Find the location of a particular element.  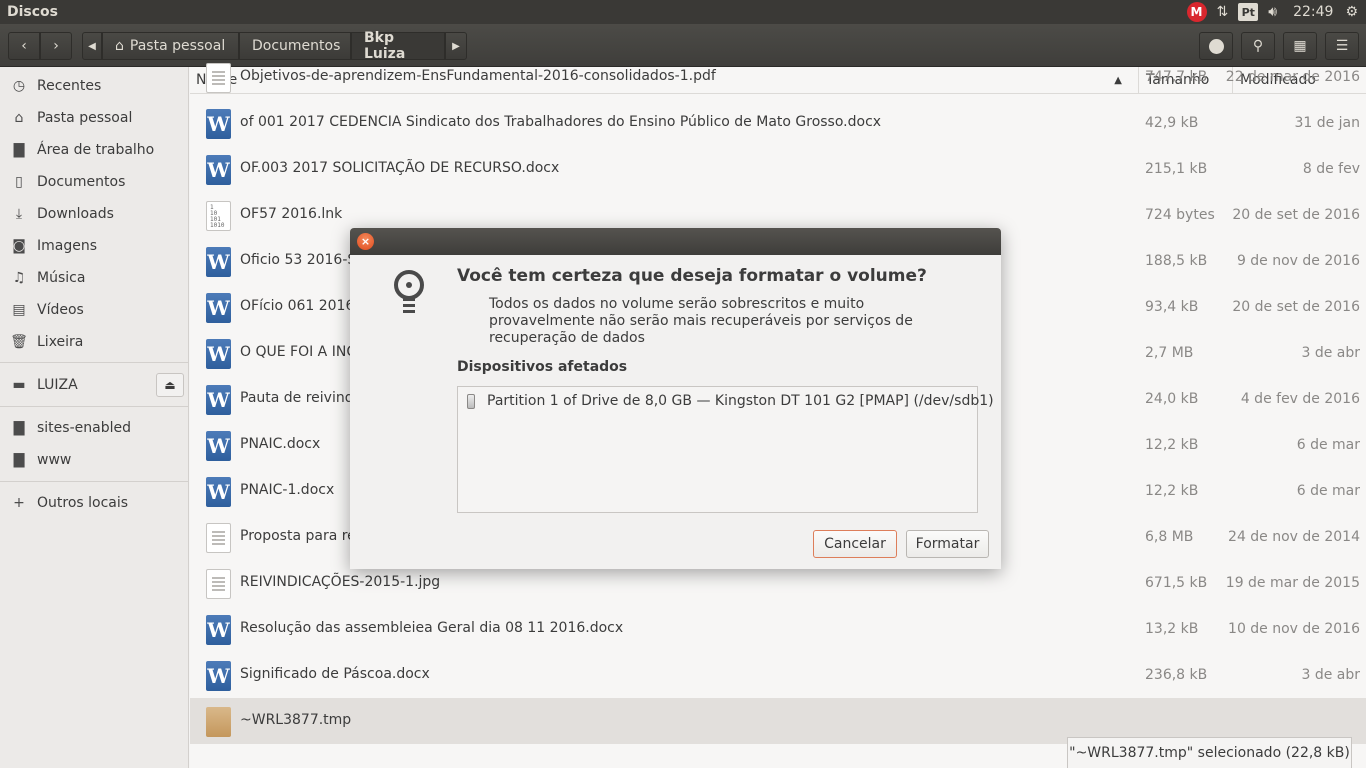

sidebar-item-recentes: ◷ Recentes is located at coordinates (94, 86).